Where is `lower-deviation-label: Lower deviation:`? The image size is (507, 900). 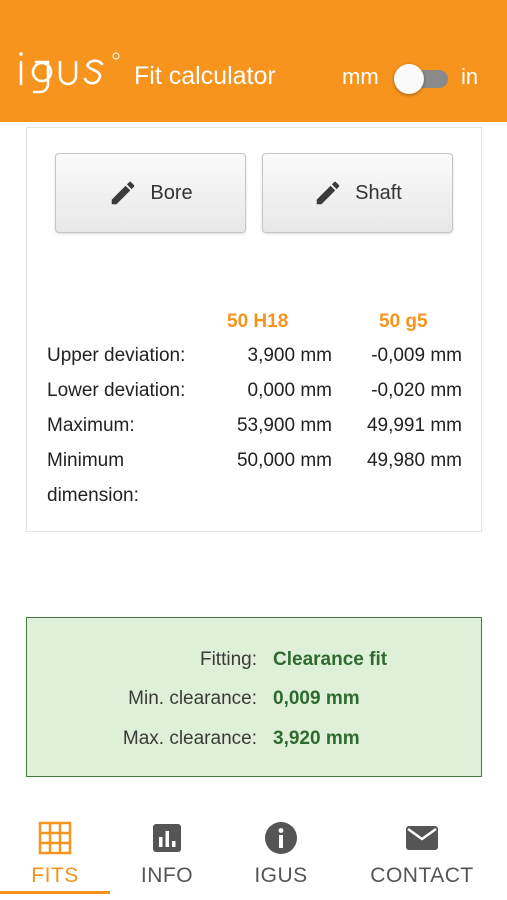 lower-deviation-label: Lower deviation: is located at coordinates (116, 390).